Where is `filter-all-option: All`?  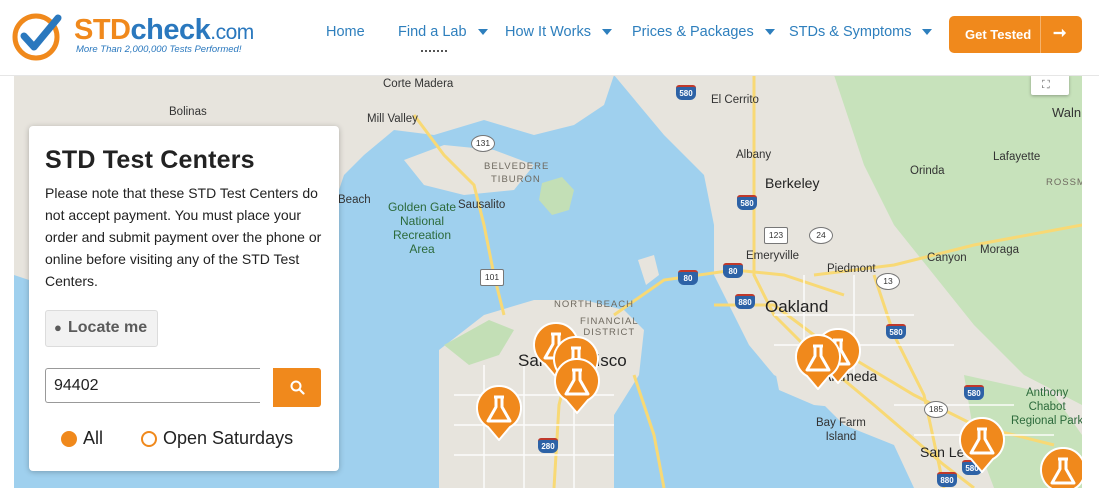
filter-all-option: All is located at coordinates (82, 438).